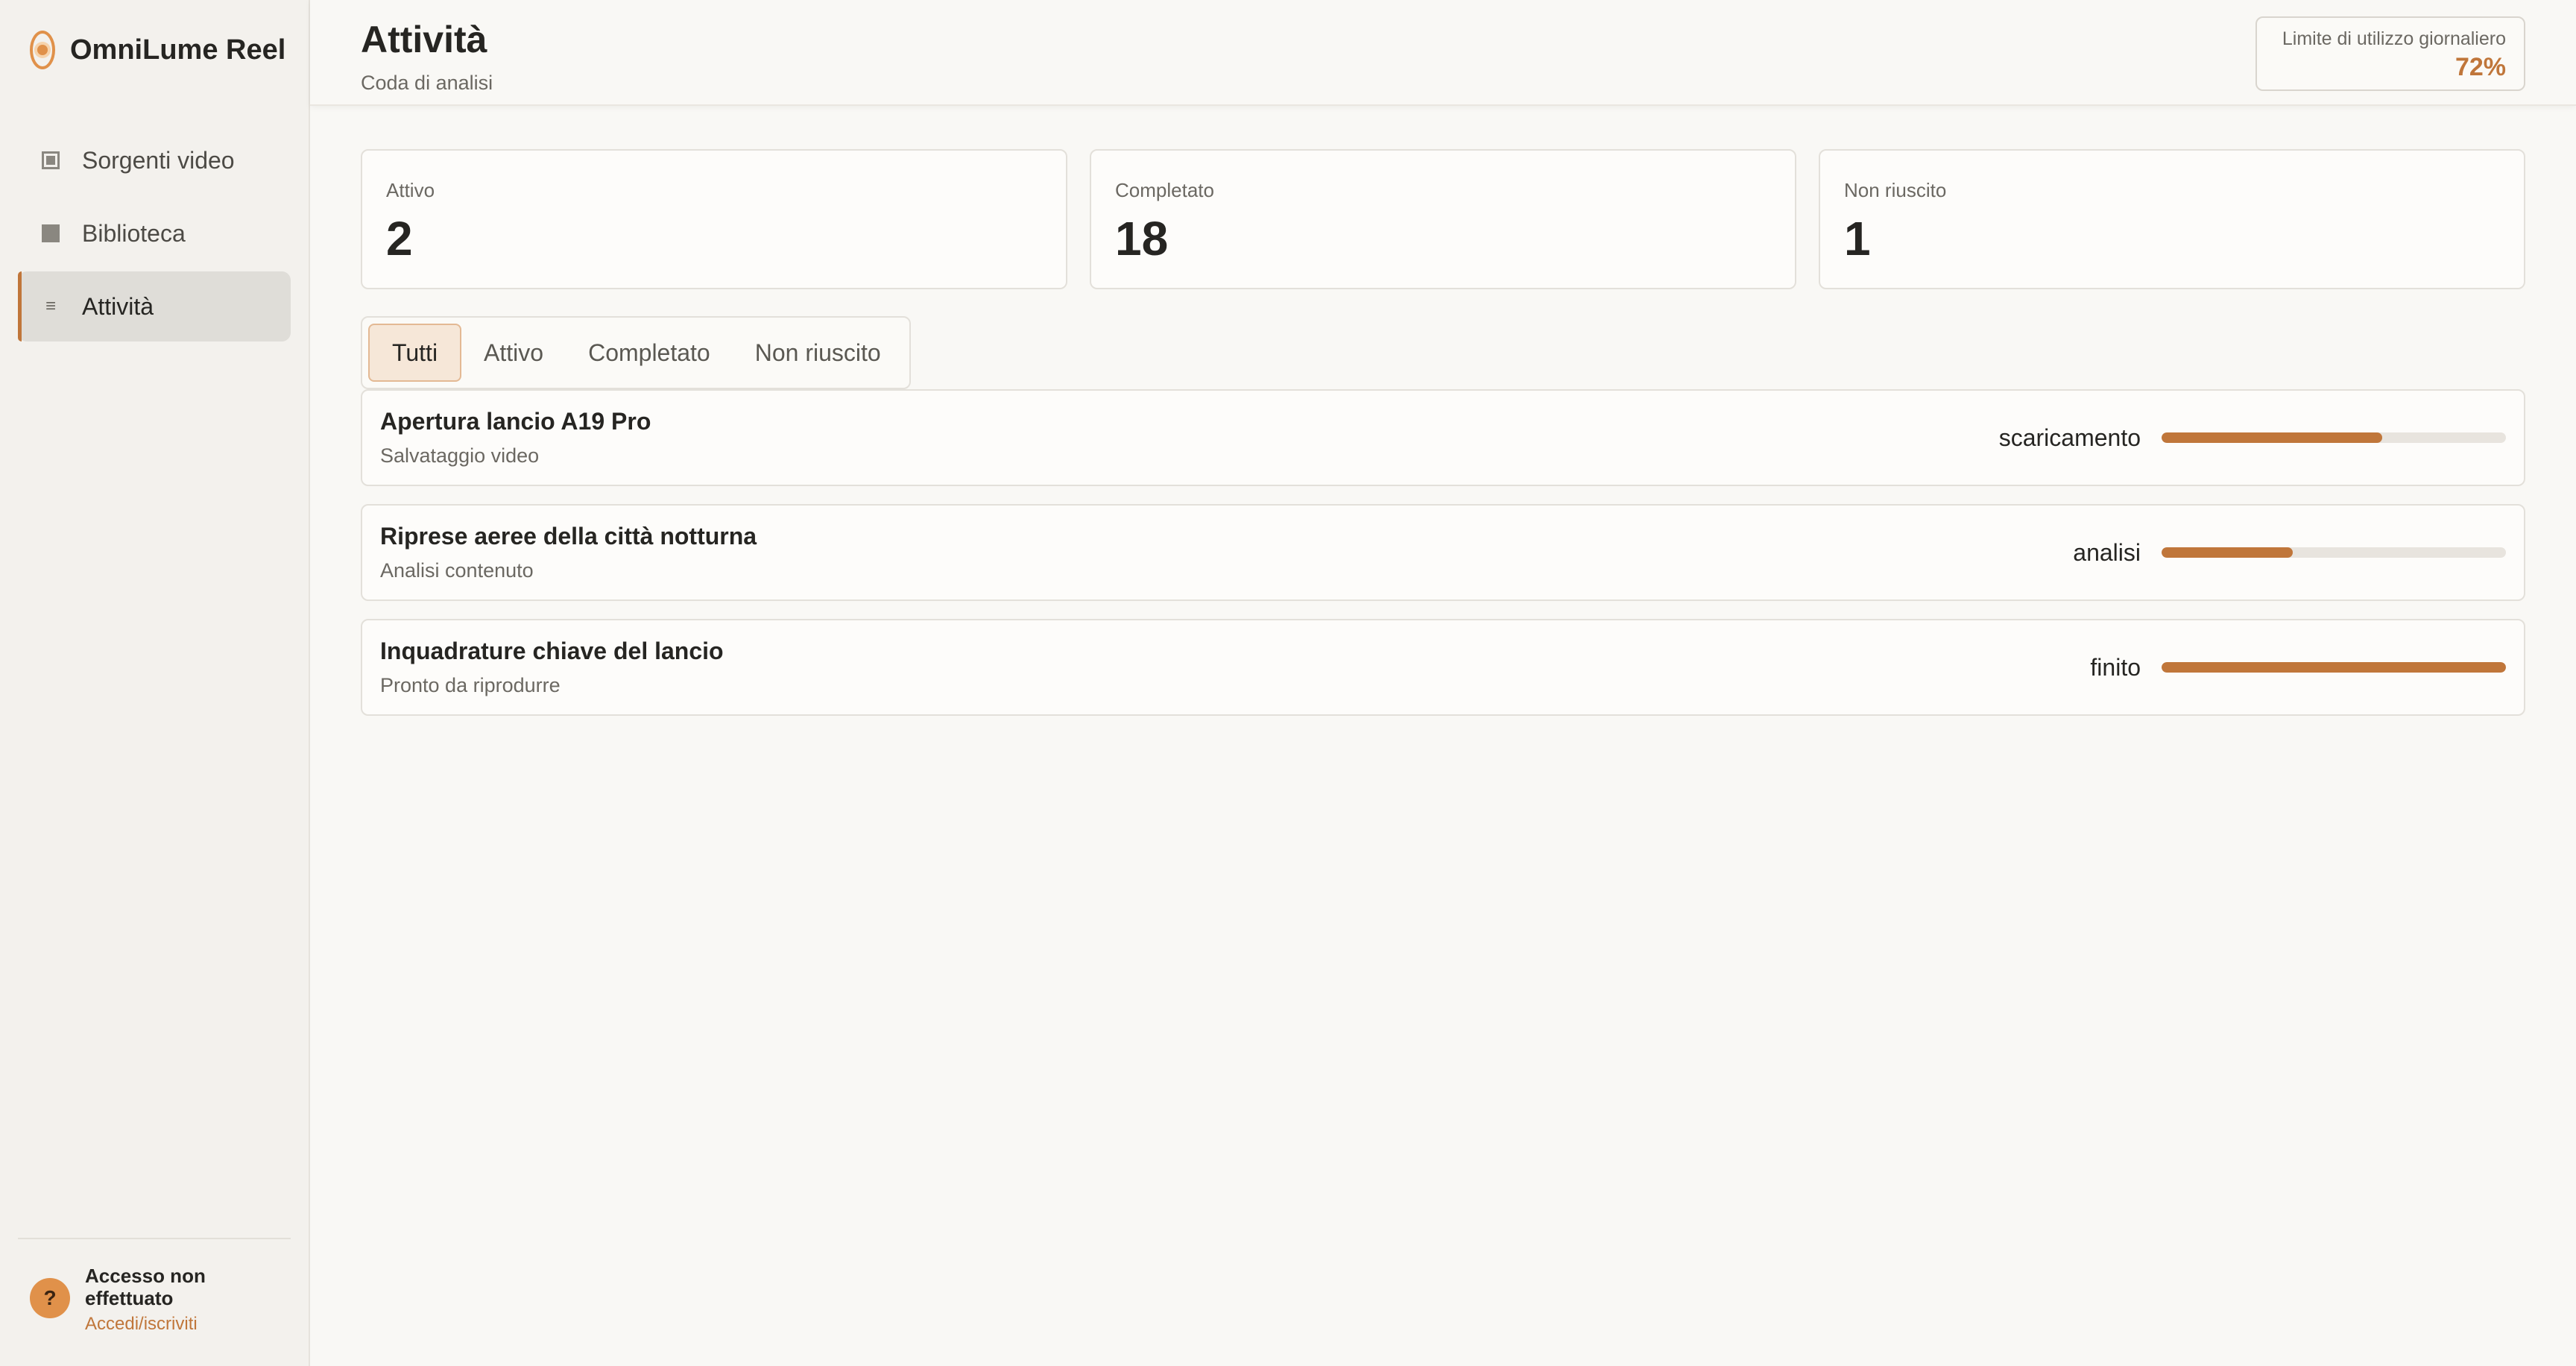  I want to click on stats-row: Attivo 2 Completato 18 Non riuscito 1, so click(1443, 219).